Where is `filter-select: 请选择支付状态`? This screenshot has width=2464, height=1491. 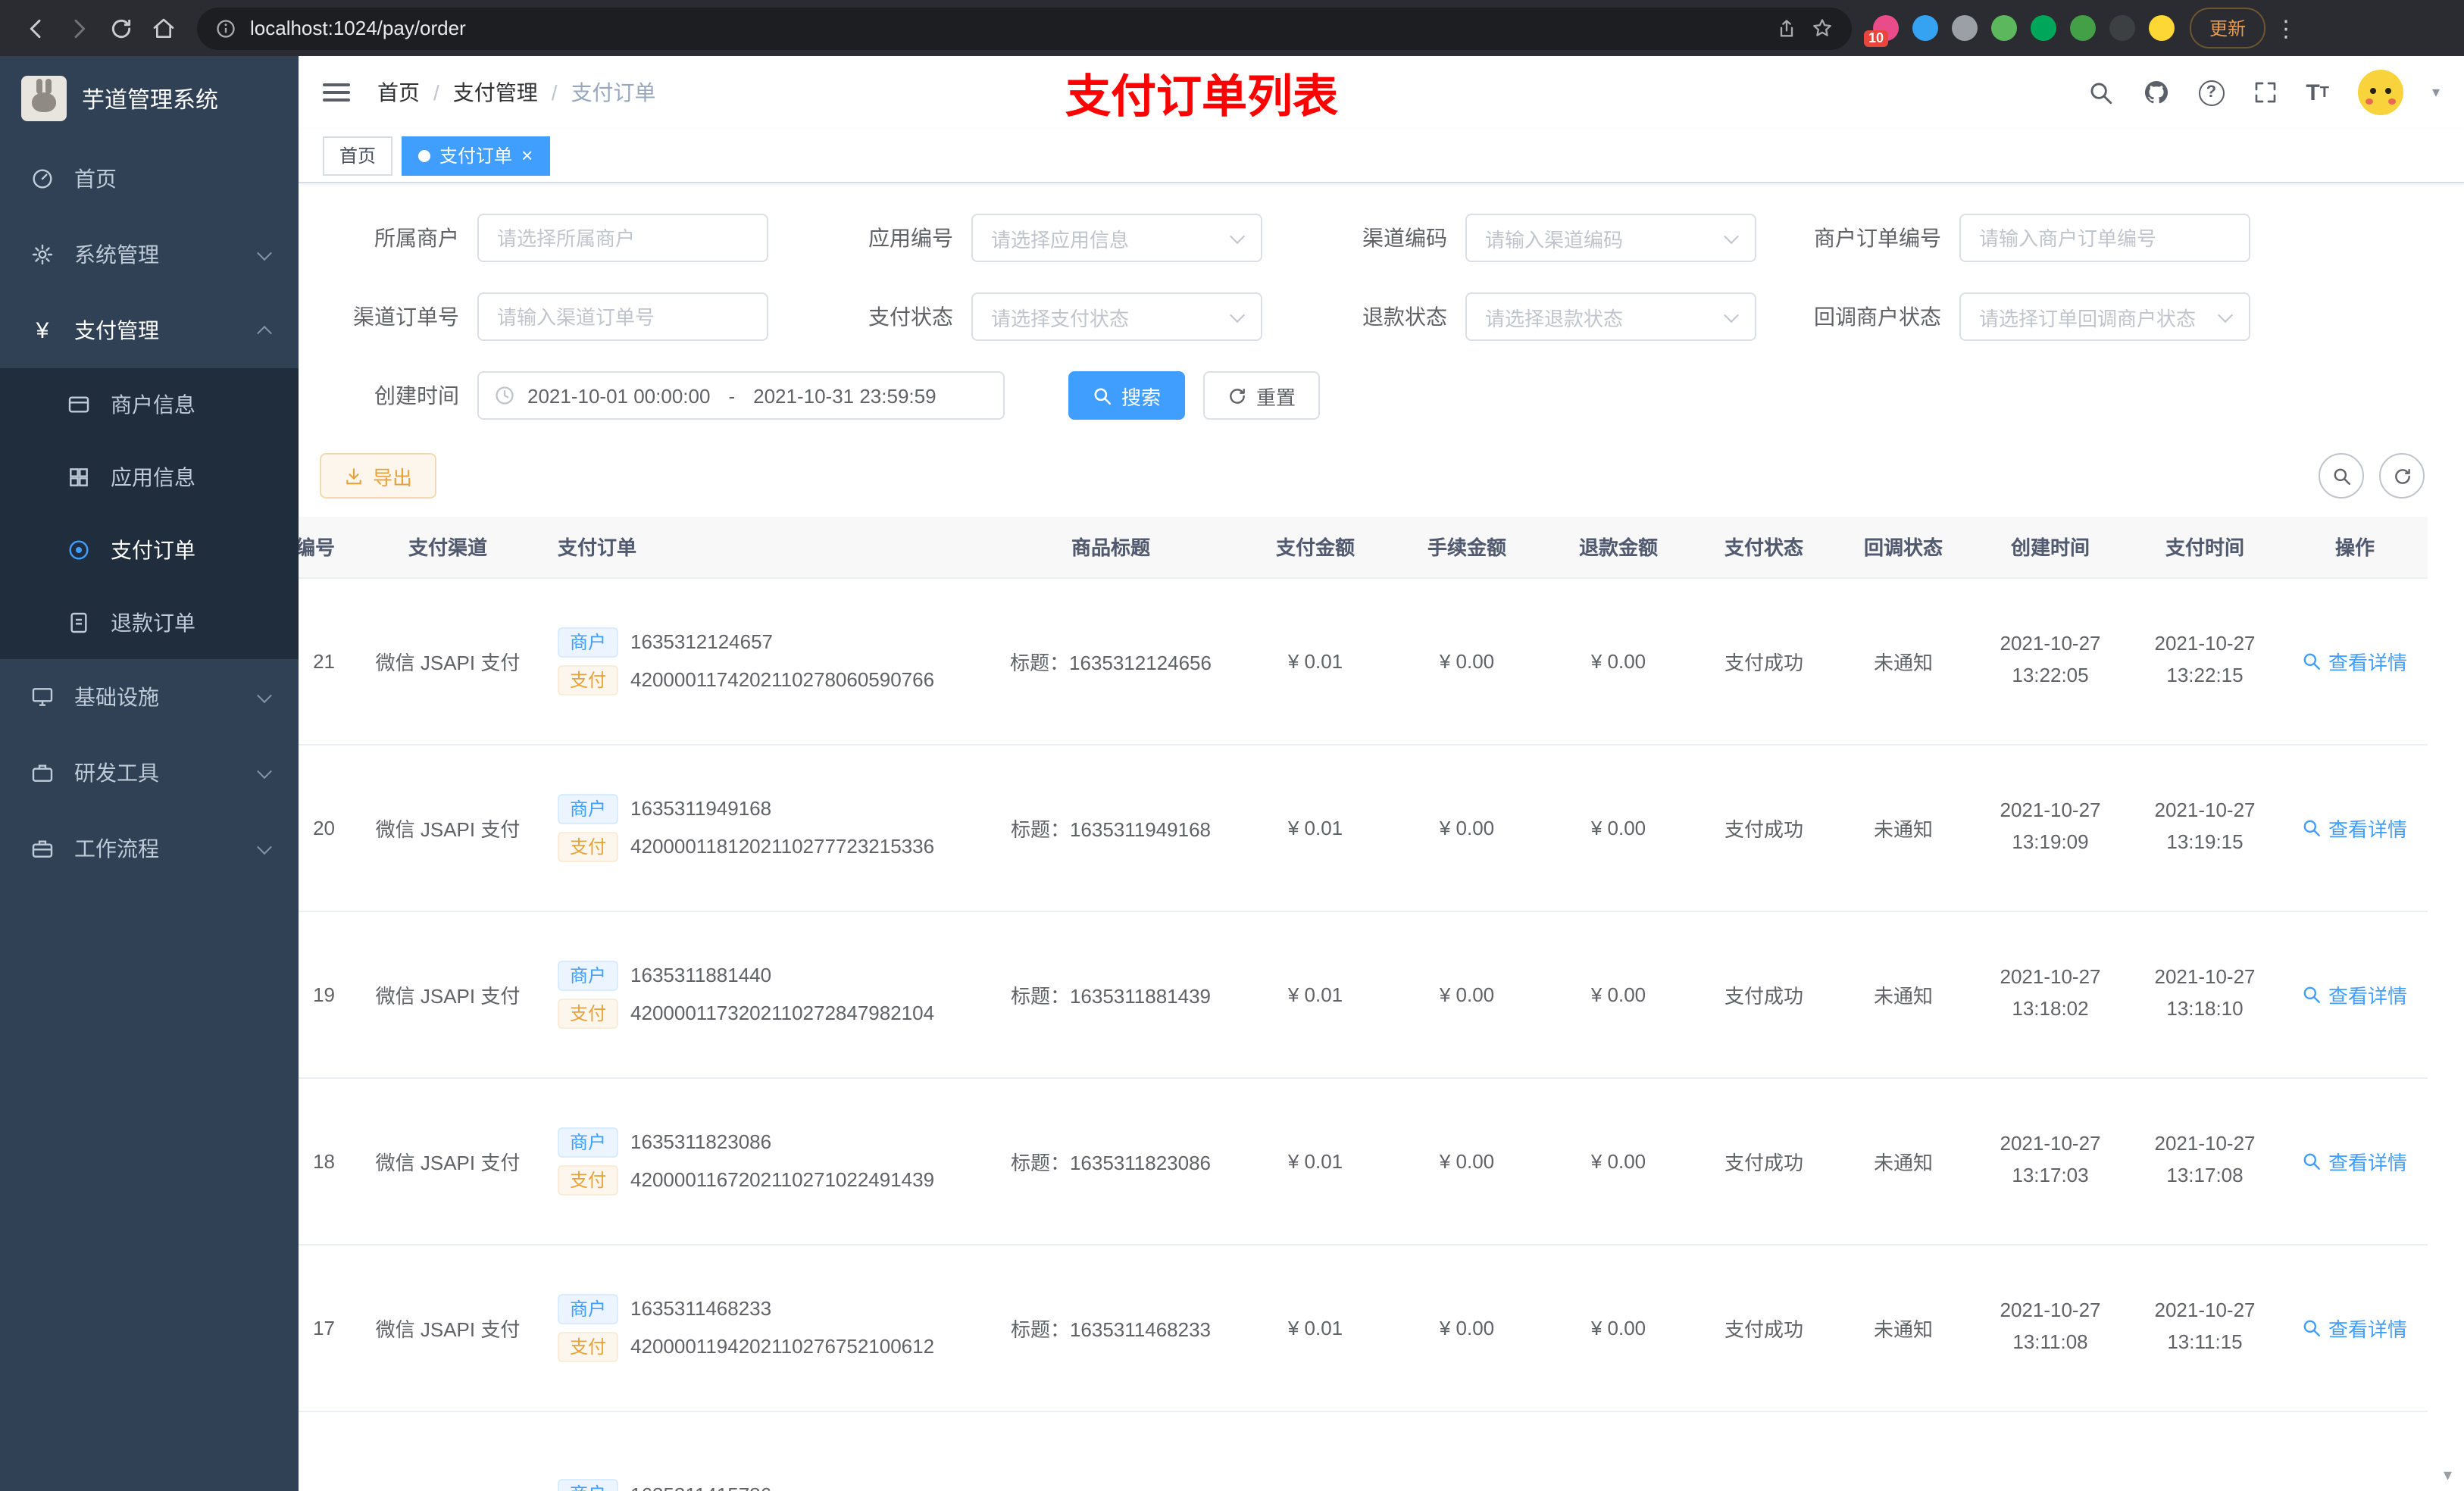 filter-select: 请选择支付状态 is located at coordinates (1116, 316).